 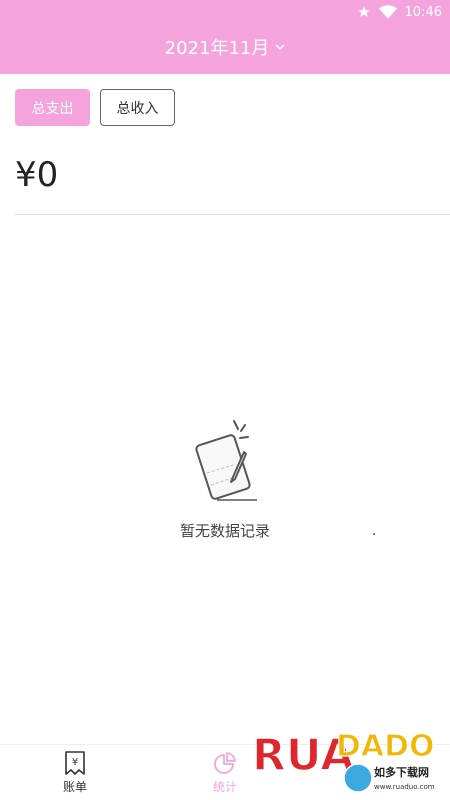 What do you see at coordinates (280, 47) in the screenshot?
I see `chevron-down-icon` at bounding box center [280, 47].